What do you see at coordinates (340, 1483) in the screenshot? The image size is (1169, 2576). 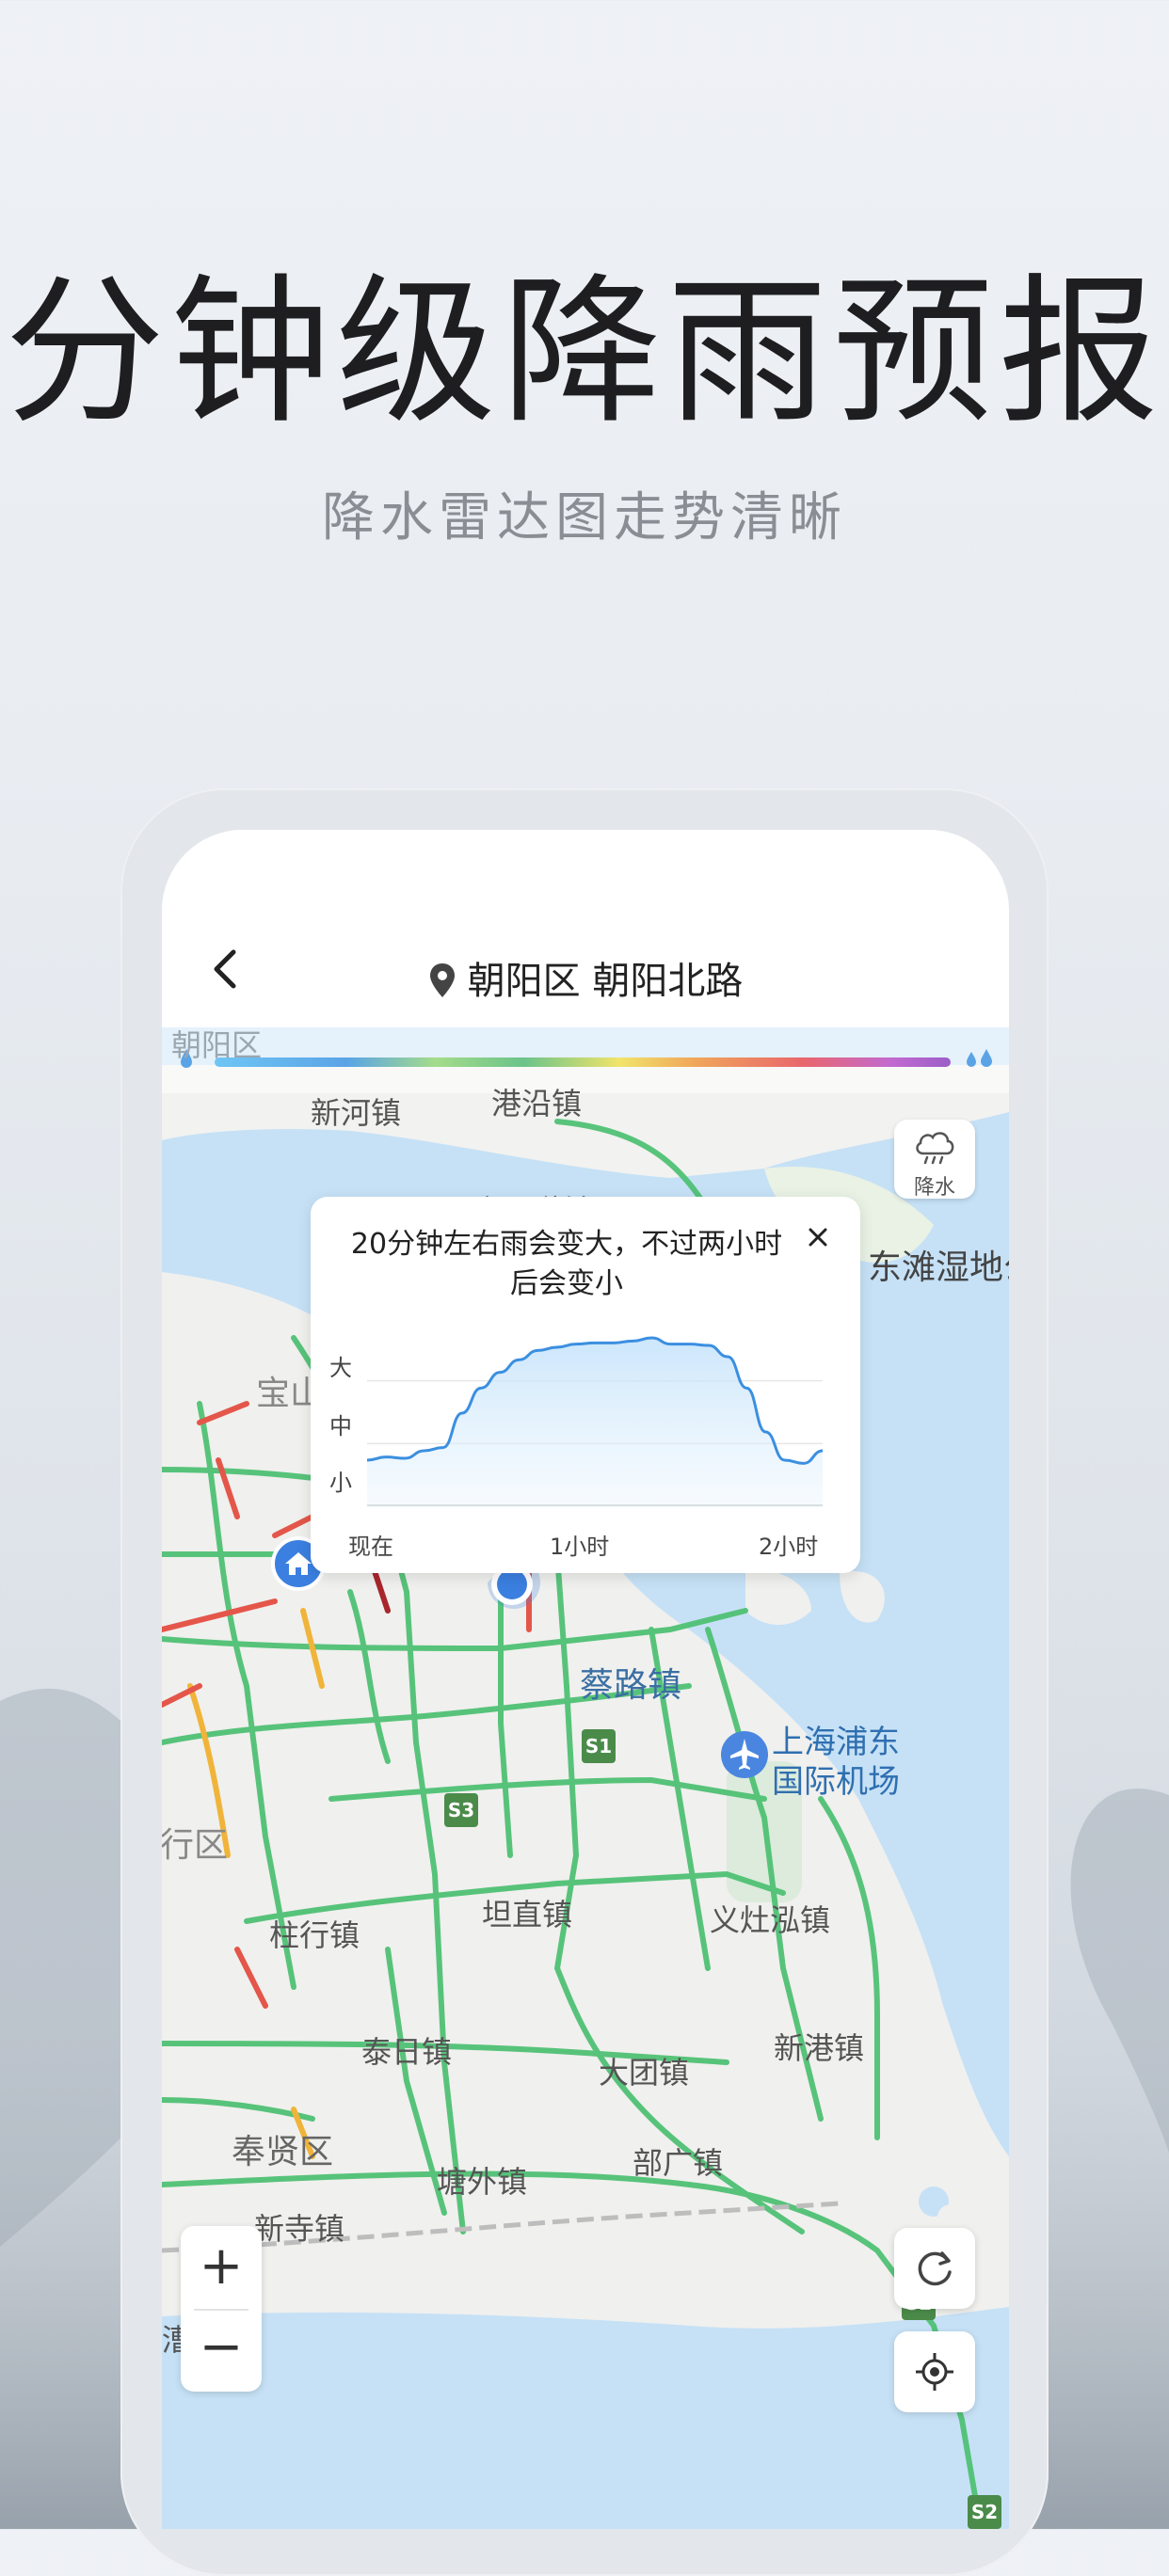 I see `y-level-small: 小` at bounding box center [340, 1483].